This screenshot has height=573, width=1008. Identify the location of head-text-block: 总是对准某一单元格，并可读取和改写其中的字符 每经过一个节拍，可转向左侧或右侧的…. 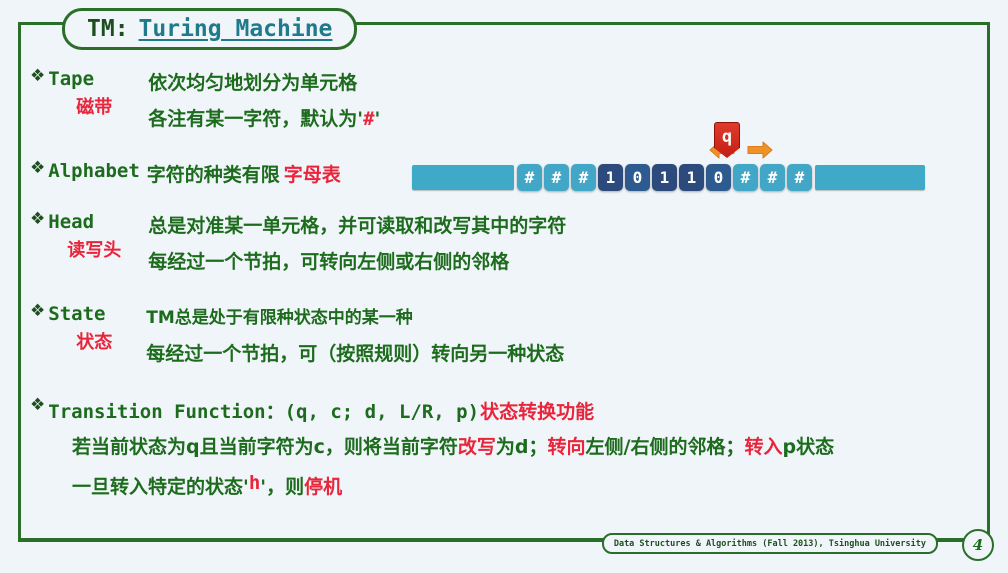
(357, 242).